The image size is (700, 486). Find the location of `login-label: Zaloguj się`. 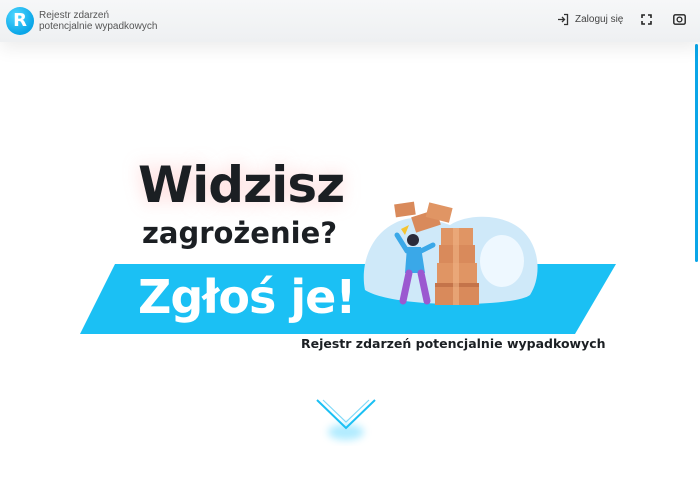

login-label: Zaloguj się is located at coordinates (599, 19).